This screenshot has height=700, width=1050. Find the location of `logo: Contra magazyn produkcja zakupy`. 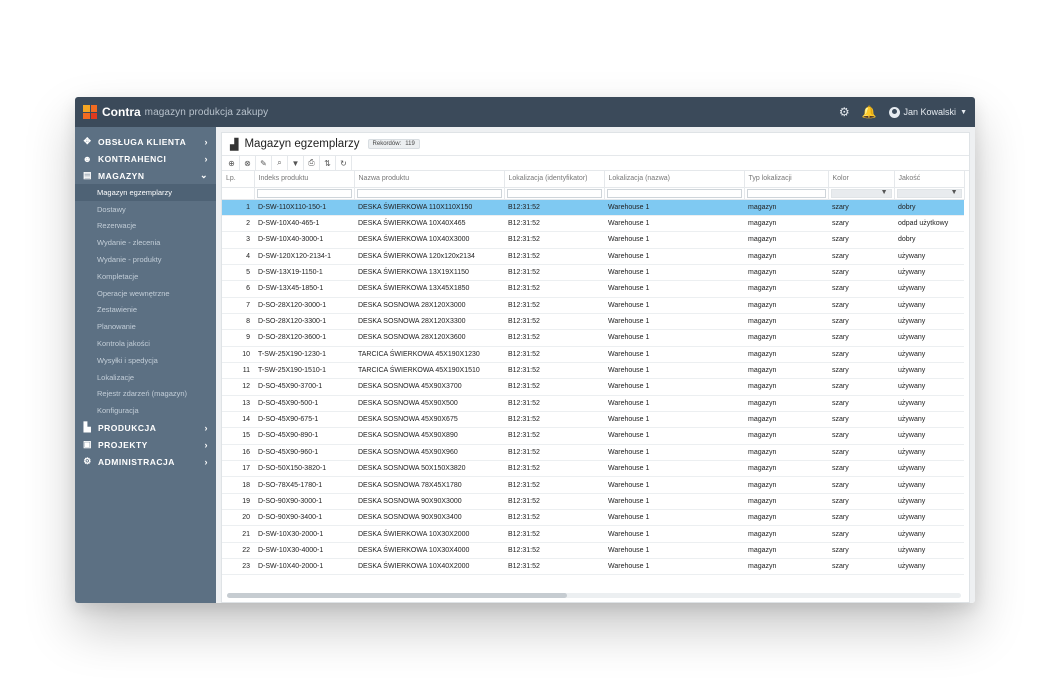

logo: Contra magazyn produkcja zakupy is located at coordinates (175, 112).